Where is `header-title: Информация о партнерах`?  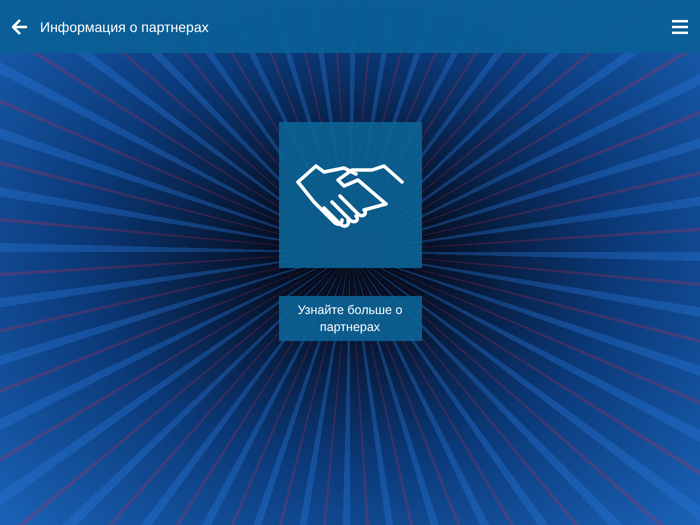
header-title: Информация о партнерах is located at coordinates (125, 26).